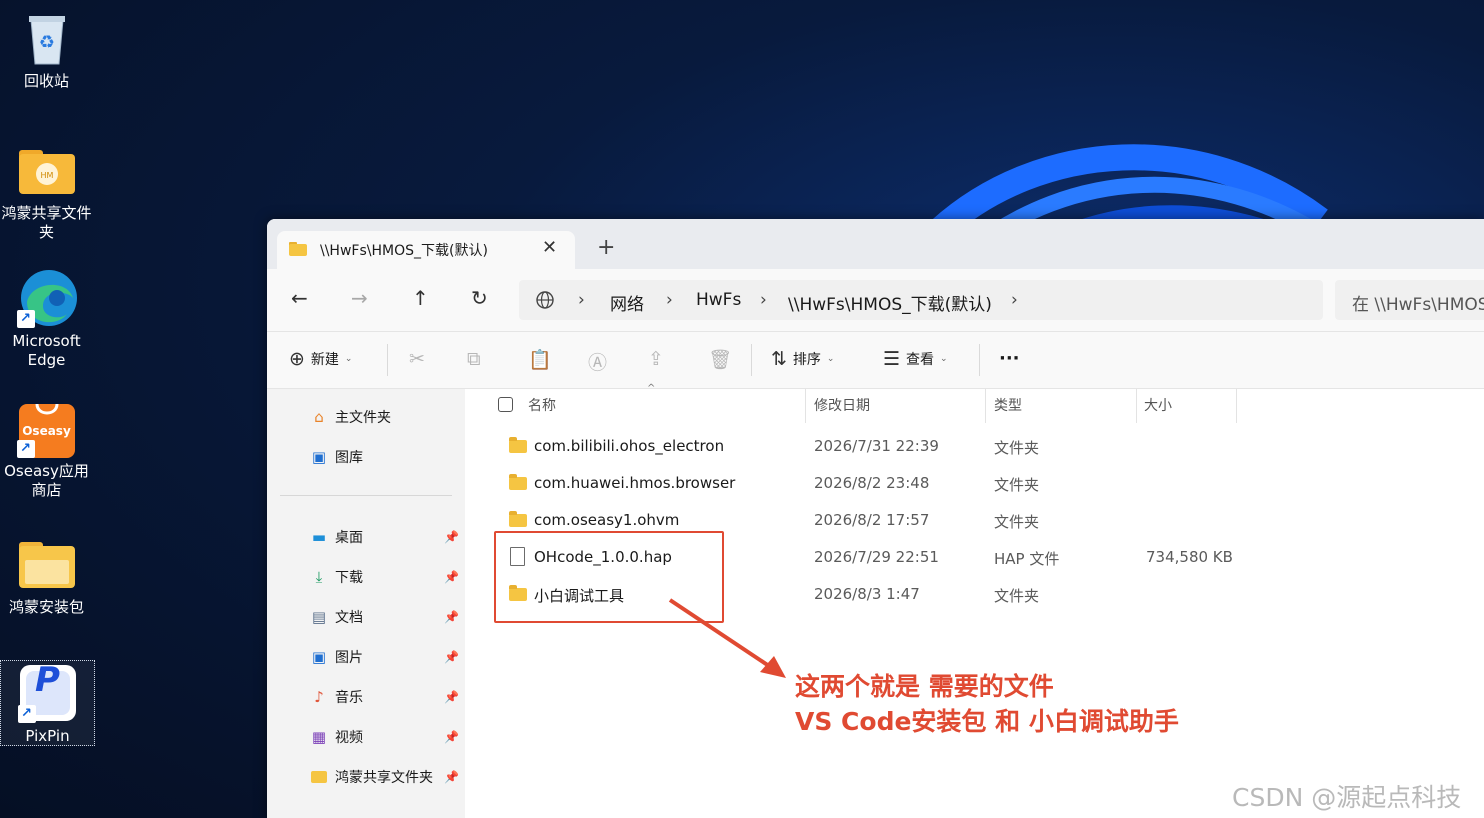  I want to click on recycle-bin-icon: ♻, so click(47, 38).